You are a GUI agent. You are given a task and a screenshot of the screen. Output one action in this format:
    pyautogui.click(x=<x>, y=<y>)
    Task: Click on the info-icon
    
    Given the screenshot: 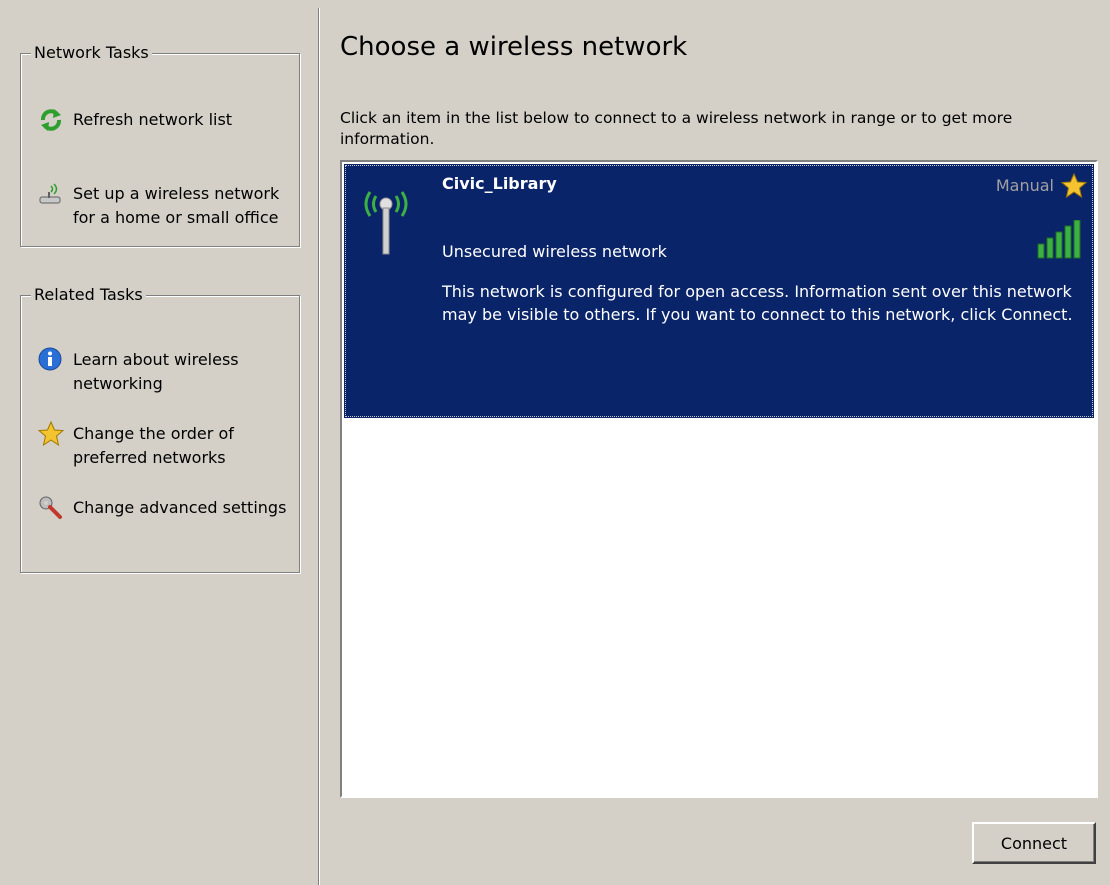 What is the action you would take?
    pyautogui.click(x=51, y=360)
    